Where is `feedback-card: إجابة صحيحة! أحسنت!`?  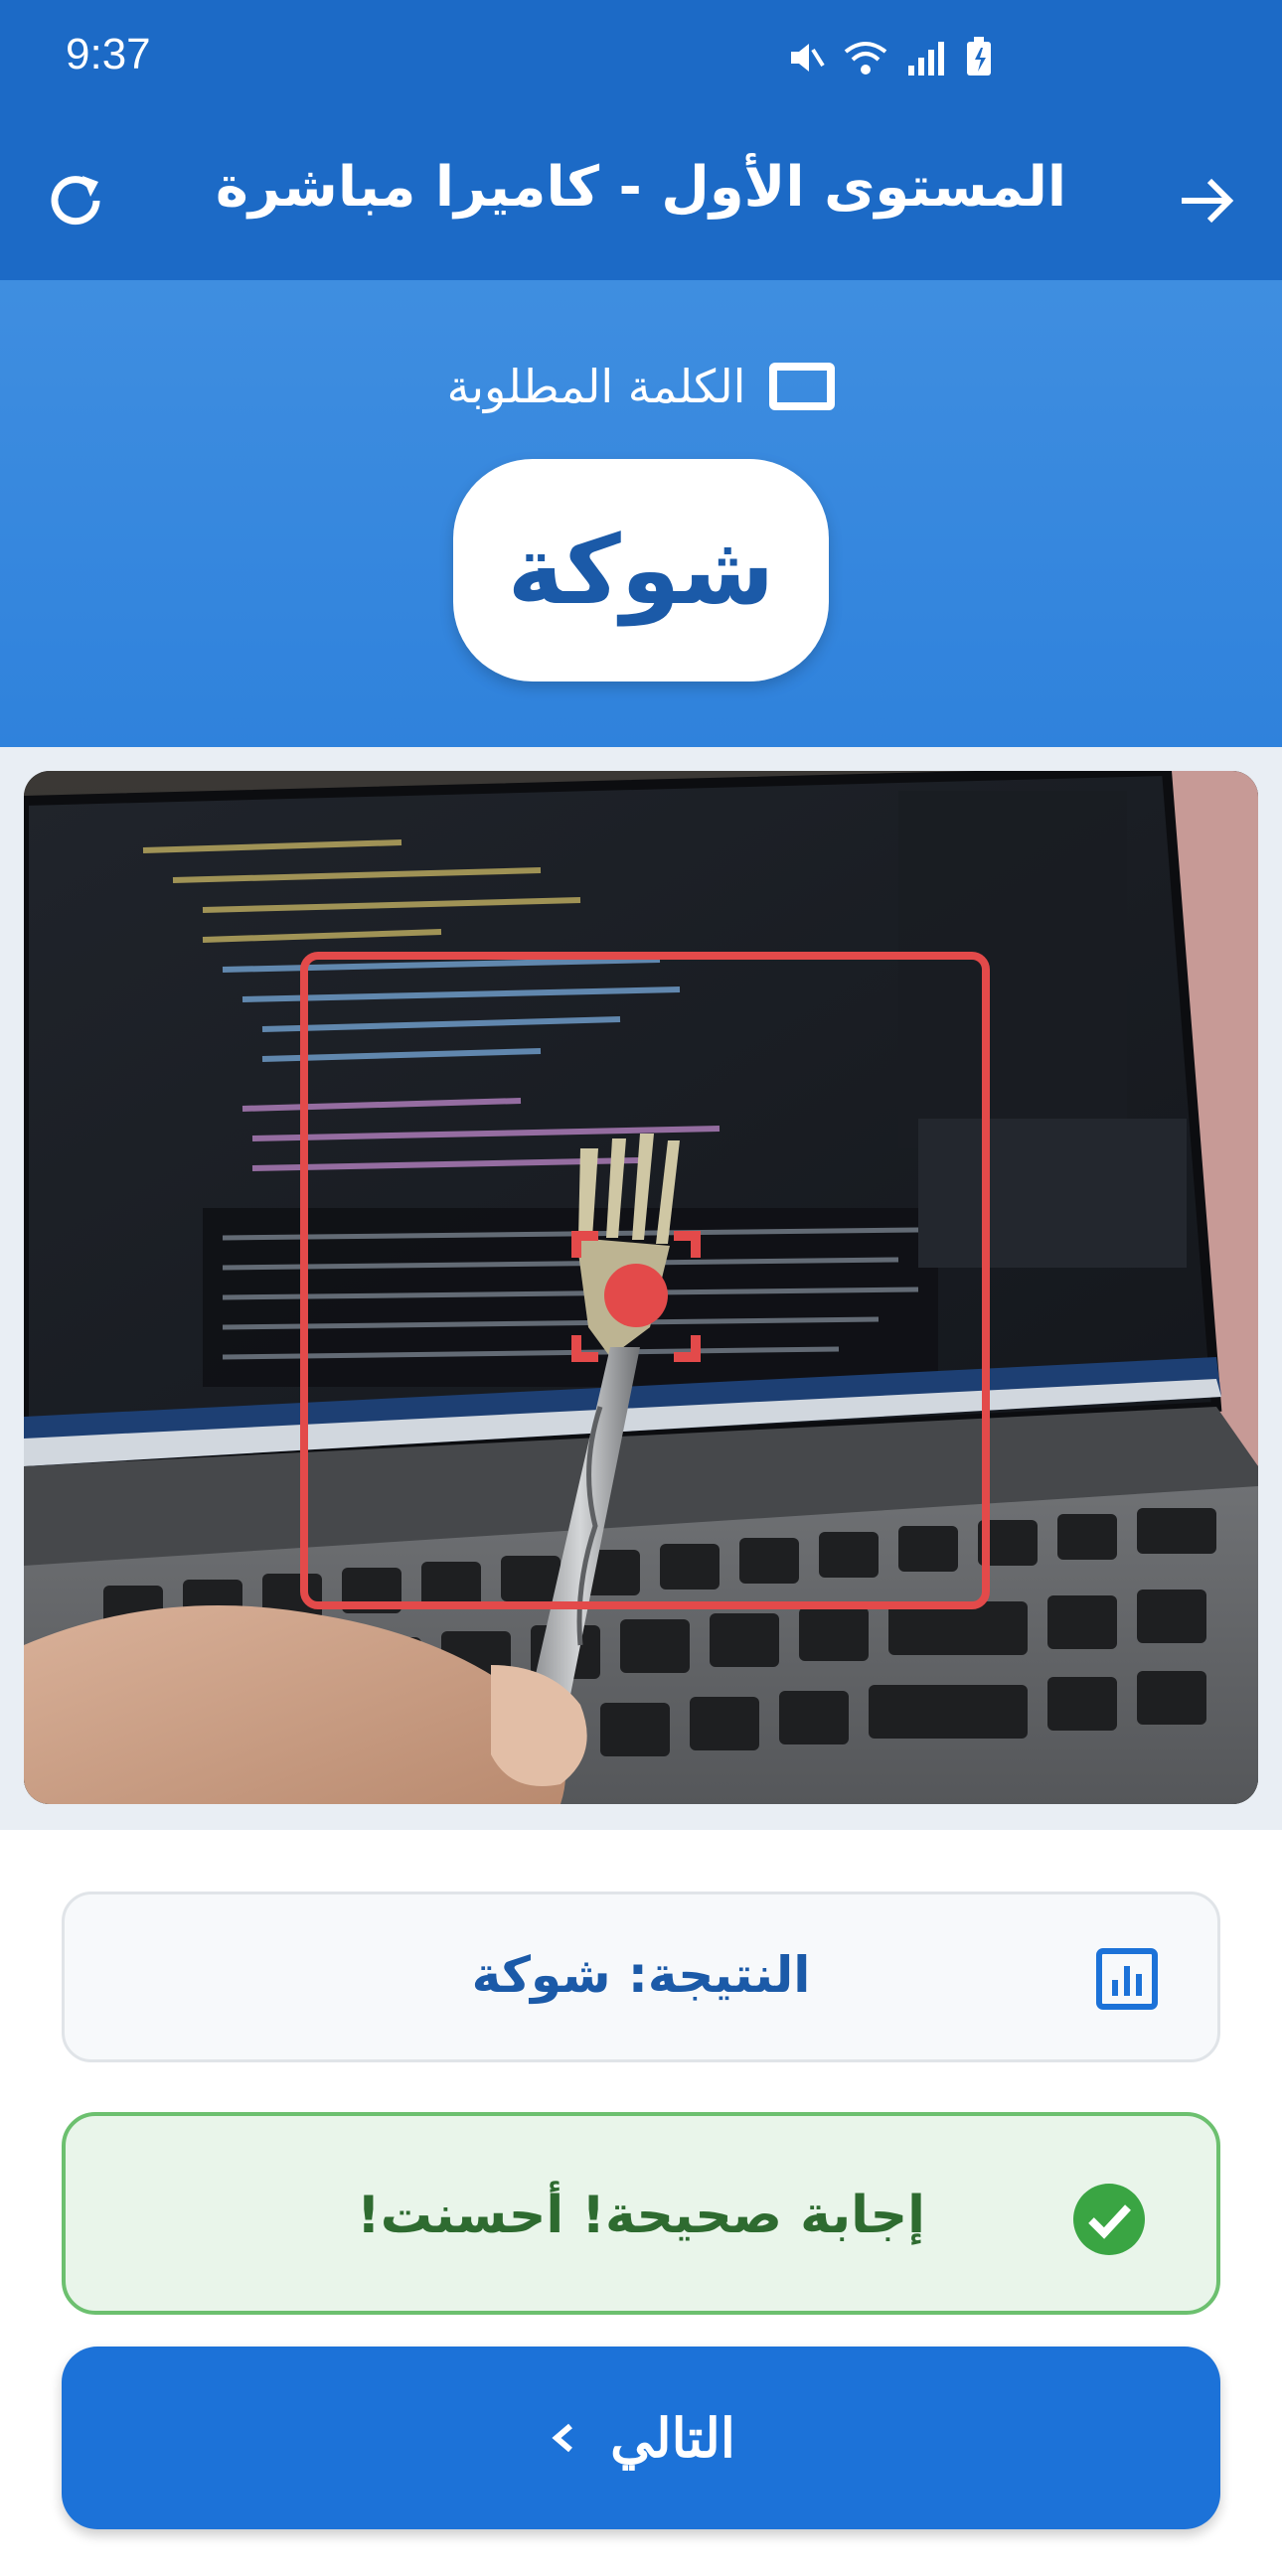 feedback-card: إجابة صحيحة! أحسنت! is located at coordinates (641, 2214).